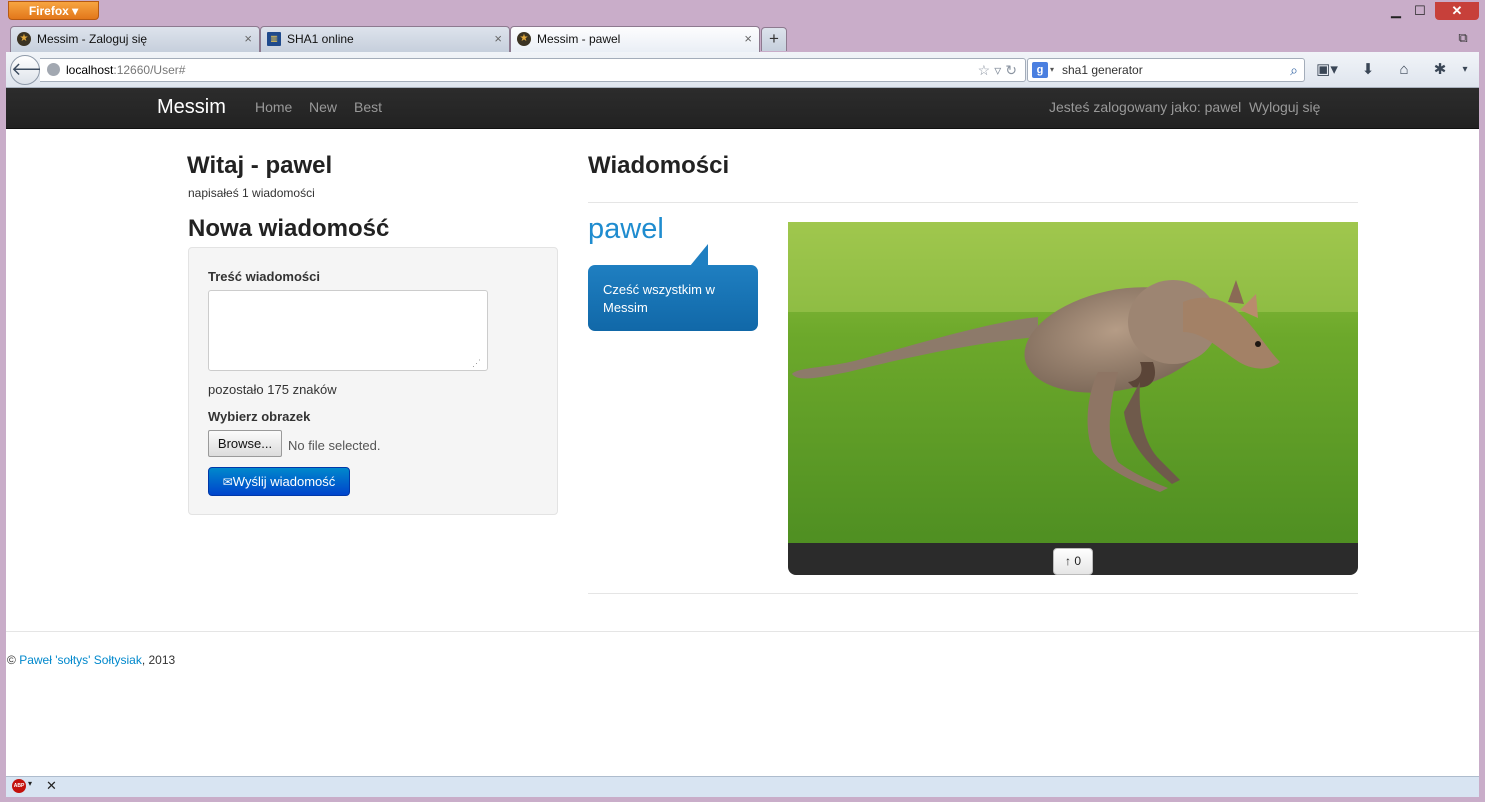  I want to click on history-dropdown-icon: ▿, so click(999, 70).